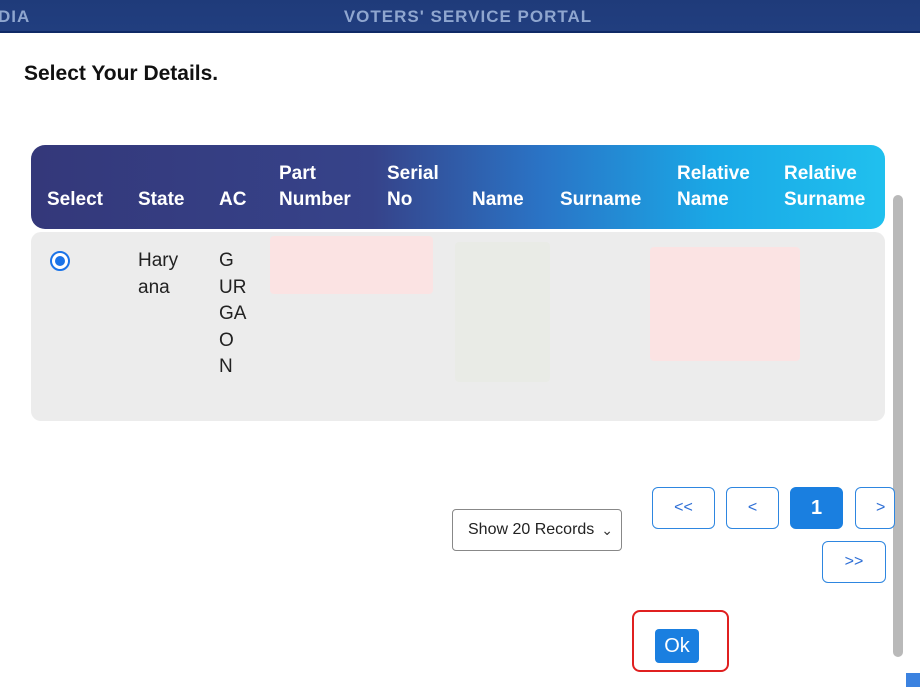  Describe the element at coordinates (498, 199) in the screenshot. I see `column-header-name: Name` at that location.